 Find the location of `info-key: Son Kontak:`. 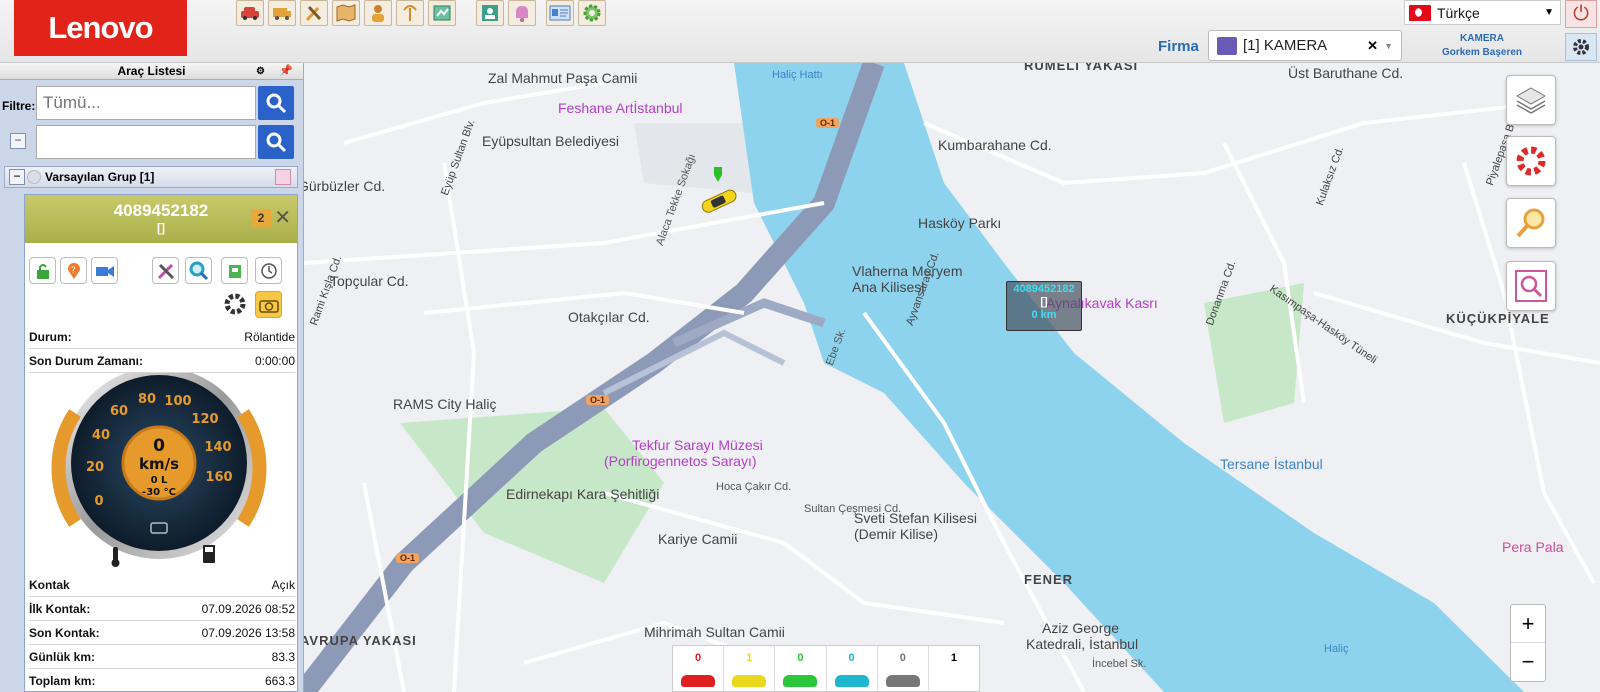

info-key: Son Kontak: is located at coordinates (64, 632).